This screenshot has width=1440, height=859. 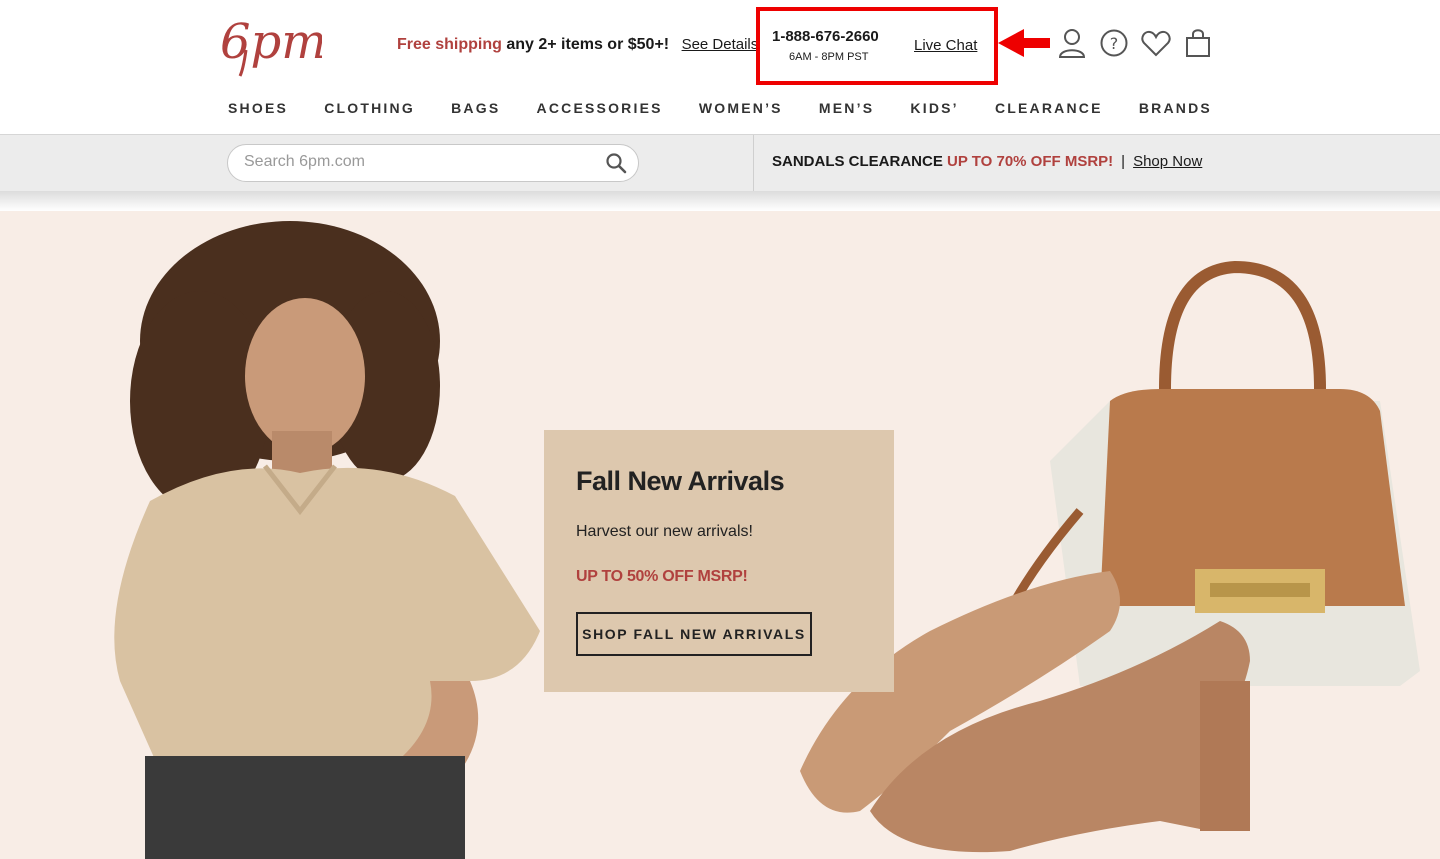 What do you see at coordinates (720, 201) in the screenshot?
I see `strip-shadow` at bounding box center [720, 201].